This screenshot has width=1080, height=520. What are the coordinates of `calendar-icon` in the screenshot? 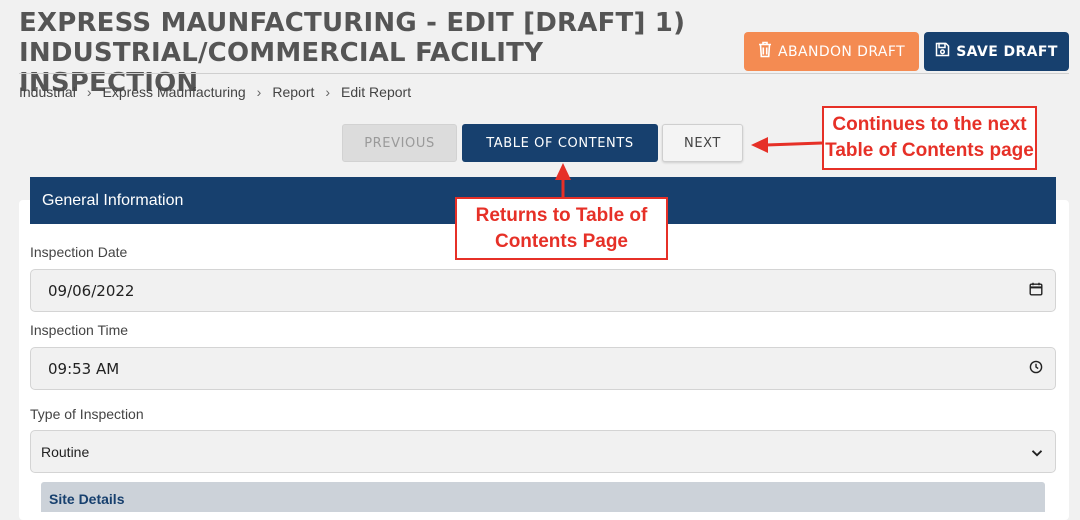 It's located at (1036, 291).